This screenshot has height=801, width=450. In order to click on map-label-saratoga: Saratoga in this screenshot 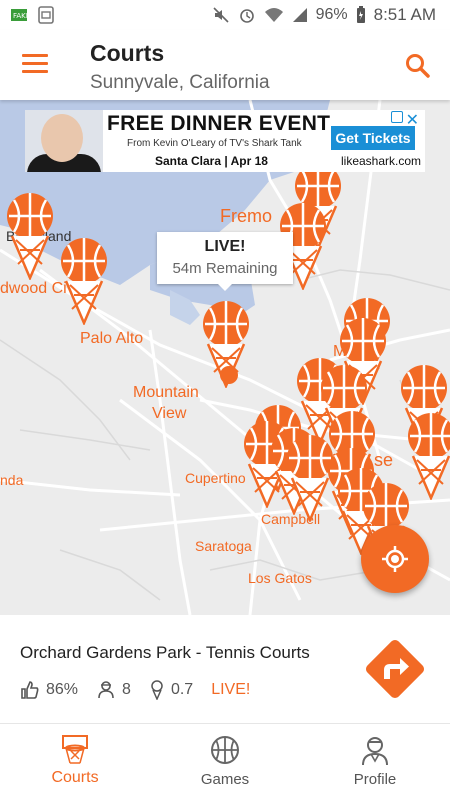, I will do `click(223, 546)`.